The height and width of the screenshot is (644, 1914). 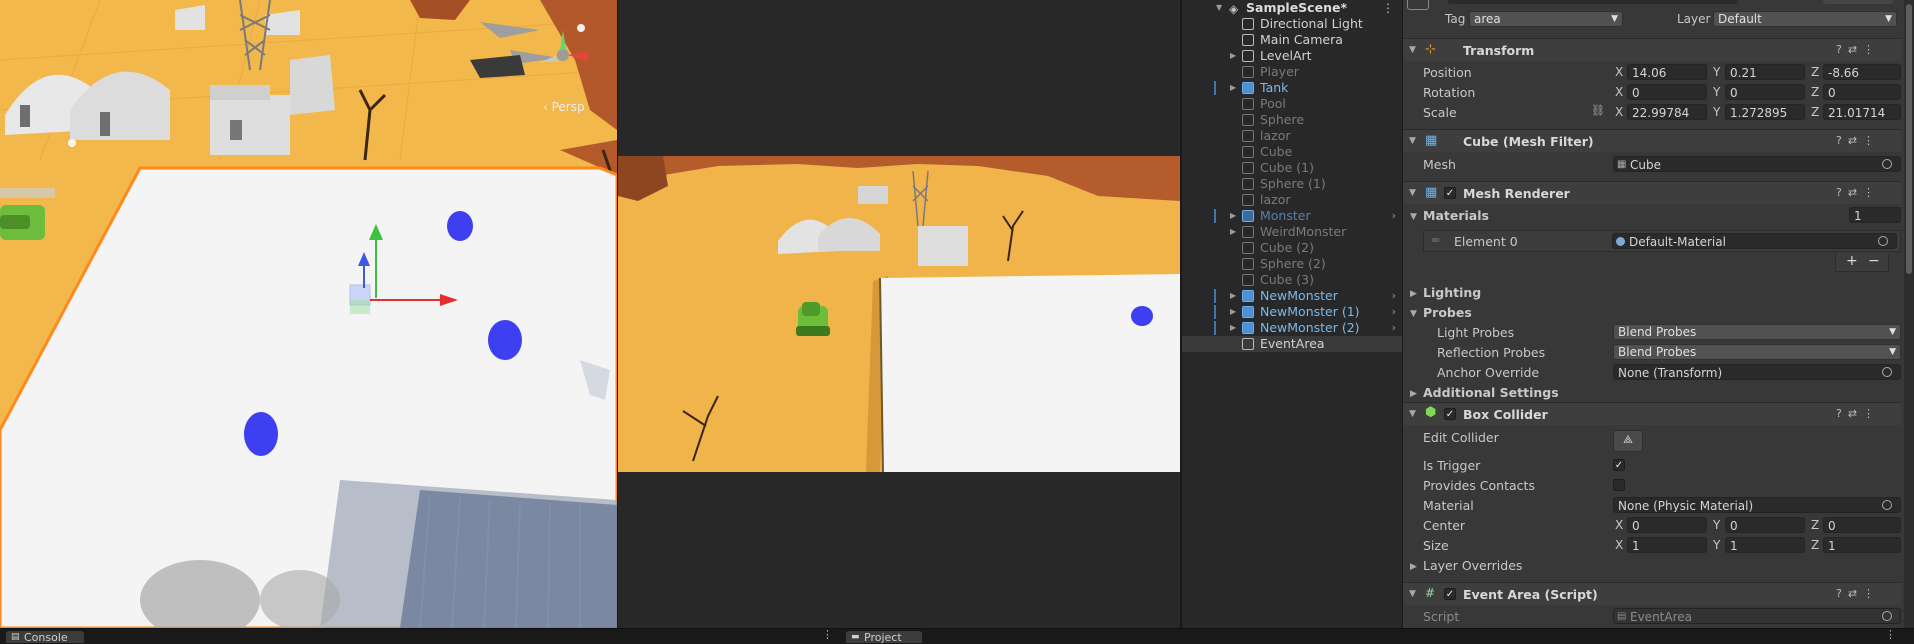 What do you see at coordinates (1862, 545) in the screenshot?
I see `size-z-field: 1` at bounding box center [1862, 545].